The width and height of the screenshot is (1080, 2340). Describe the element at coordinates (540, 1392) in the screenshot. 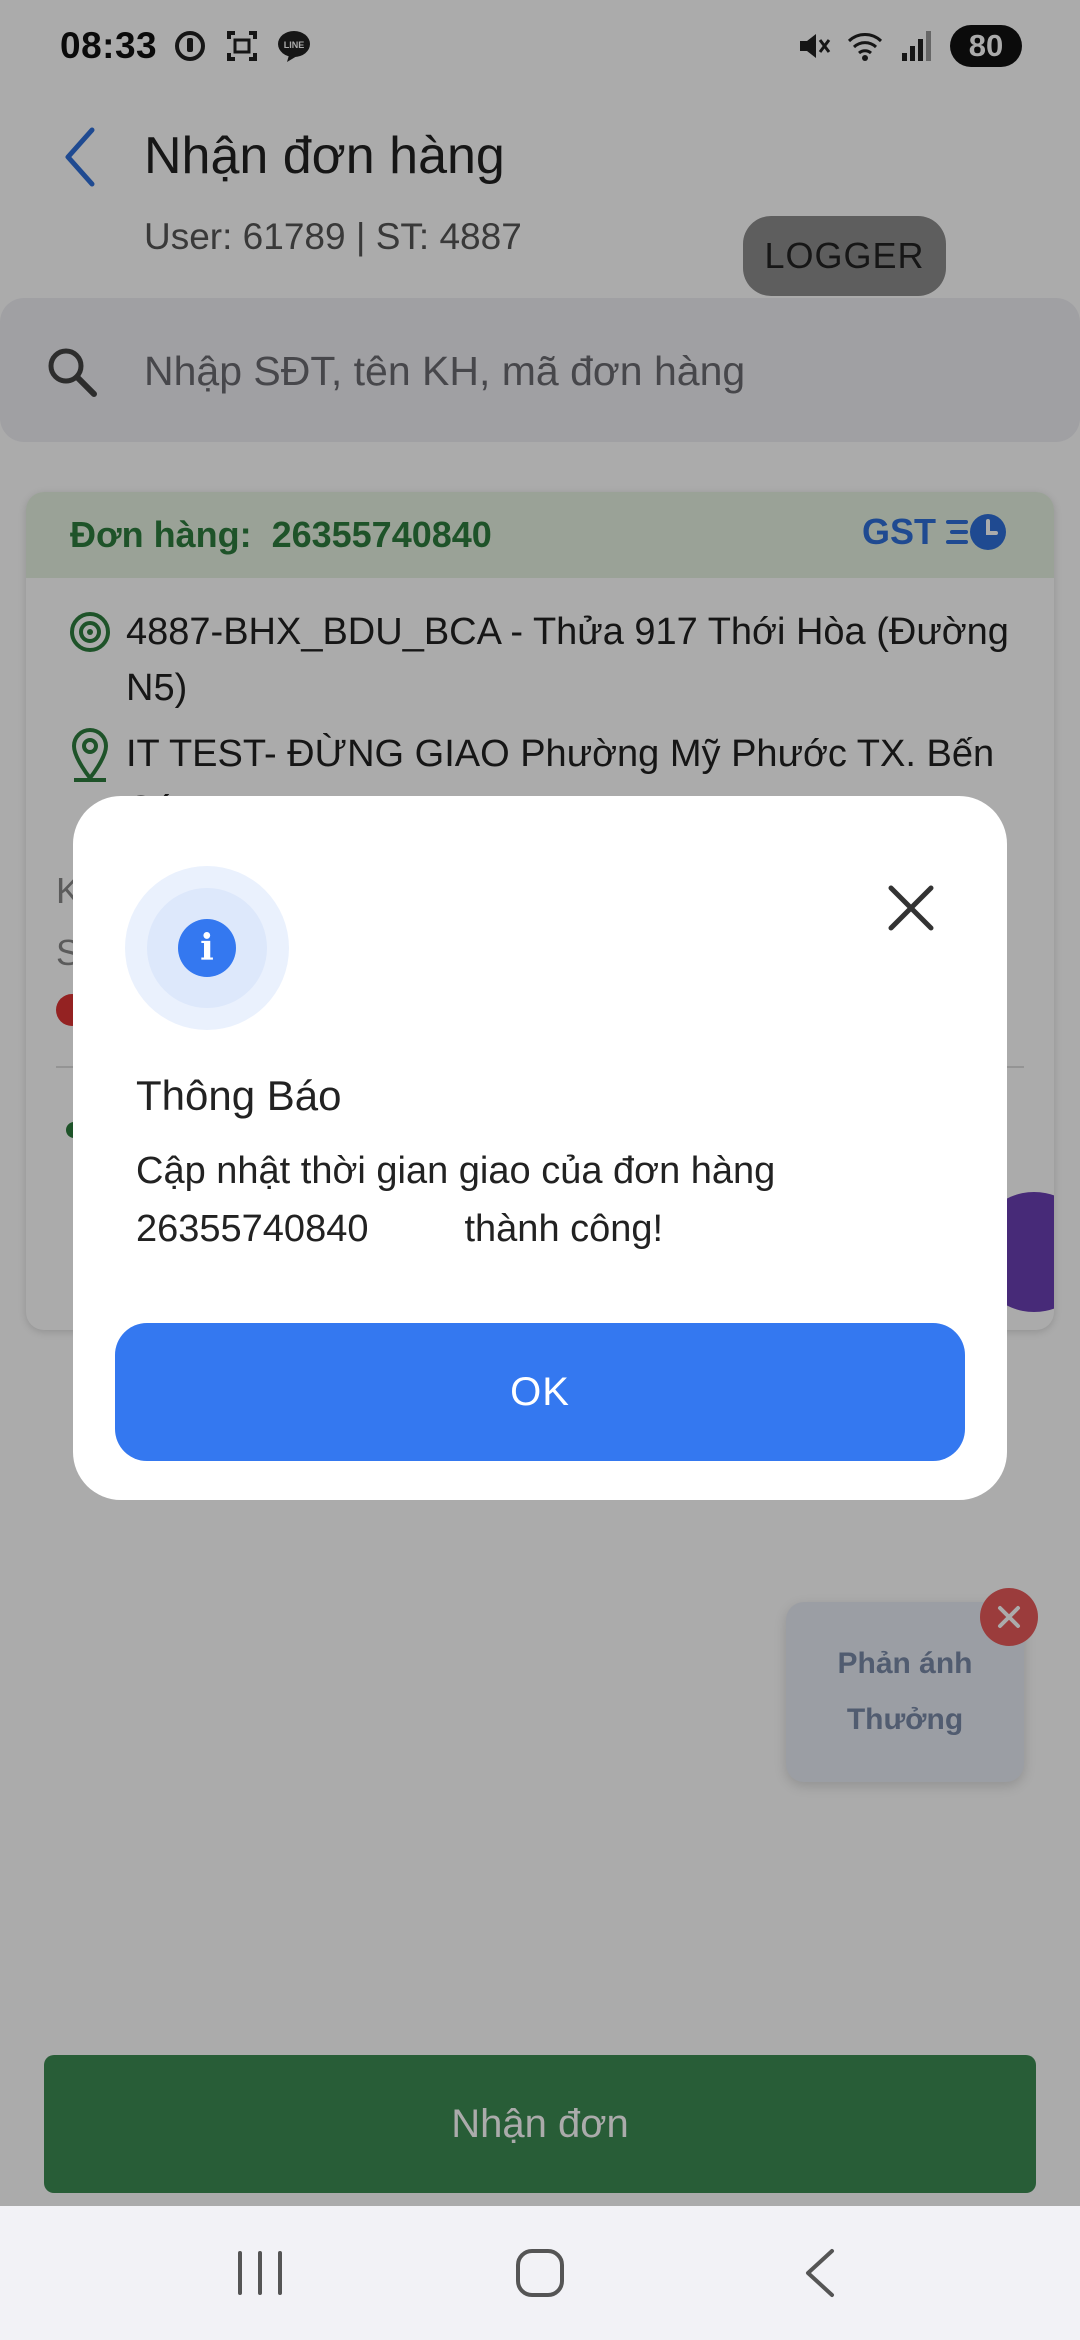

I see `ok-button: OK` at that location.